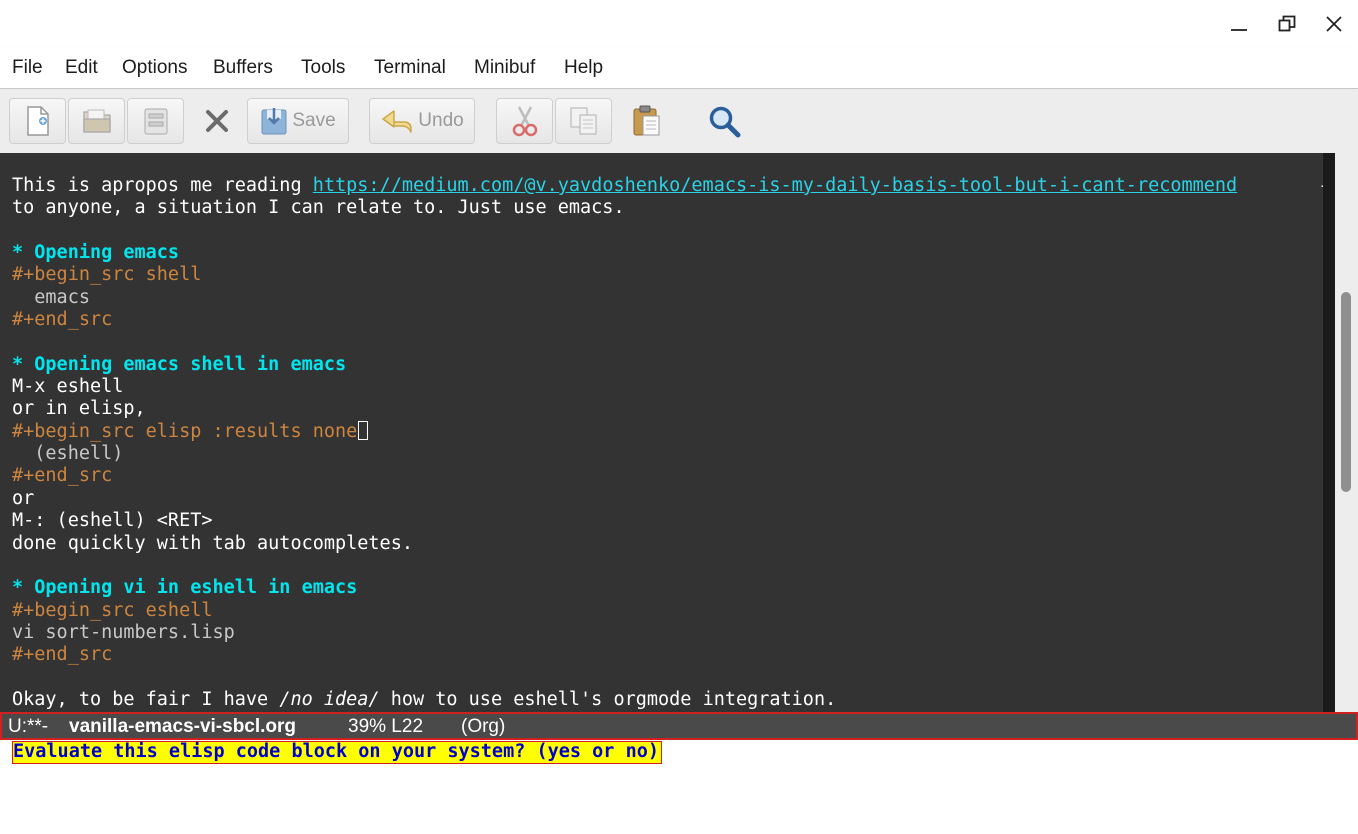  What do you see at coordinates (79, 408) in the screenshot?
I see `editor-line: or in elisp,` at bounding box center [79, 408].